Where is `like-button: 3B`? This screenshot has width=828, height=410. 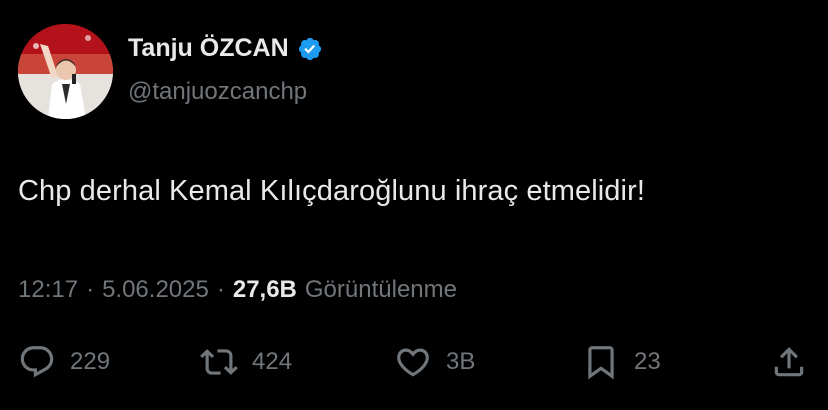
like-button: 3B is located at coordinates (434, 362).